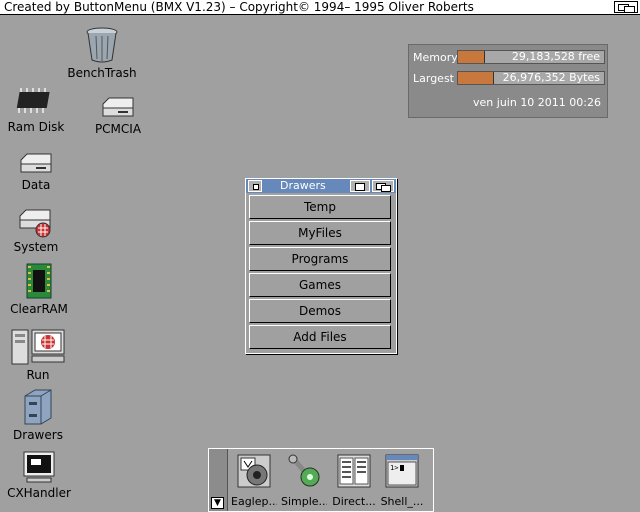  What do you see at coordinates (218, 480) in the screenshot?
I see `dock-drag-bar: ▼` at bounding box center [218, 480].